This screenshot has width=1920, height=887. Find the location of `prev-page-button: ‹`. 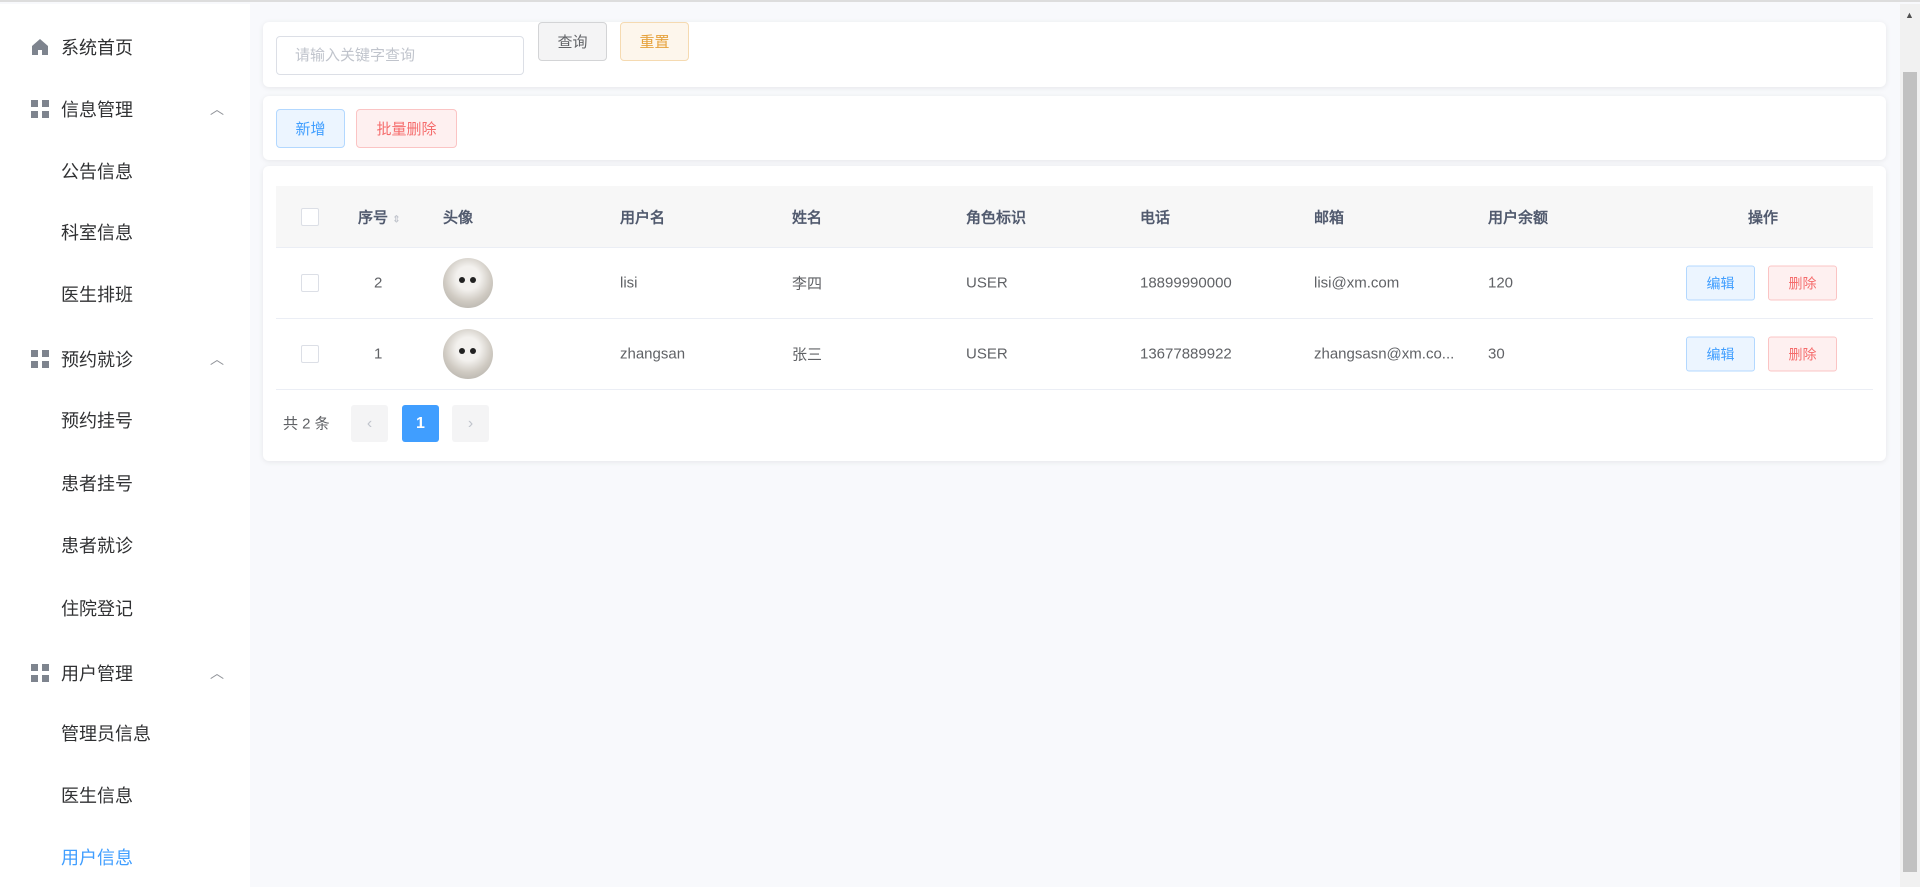

prev-page-button: ‹ is located at coordinates (369, 423).